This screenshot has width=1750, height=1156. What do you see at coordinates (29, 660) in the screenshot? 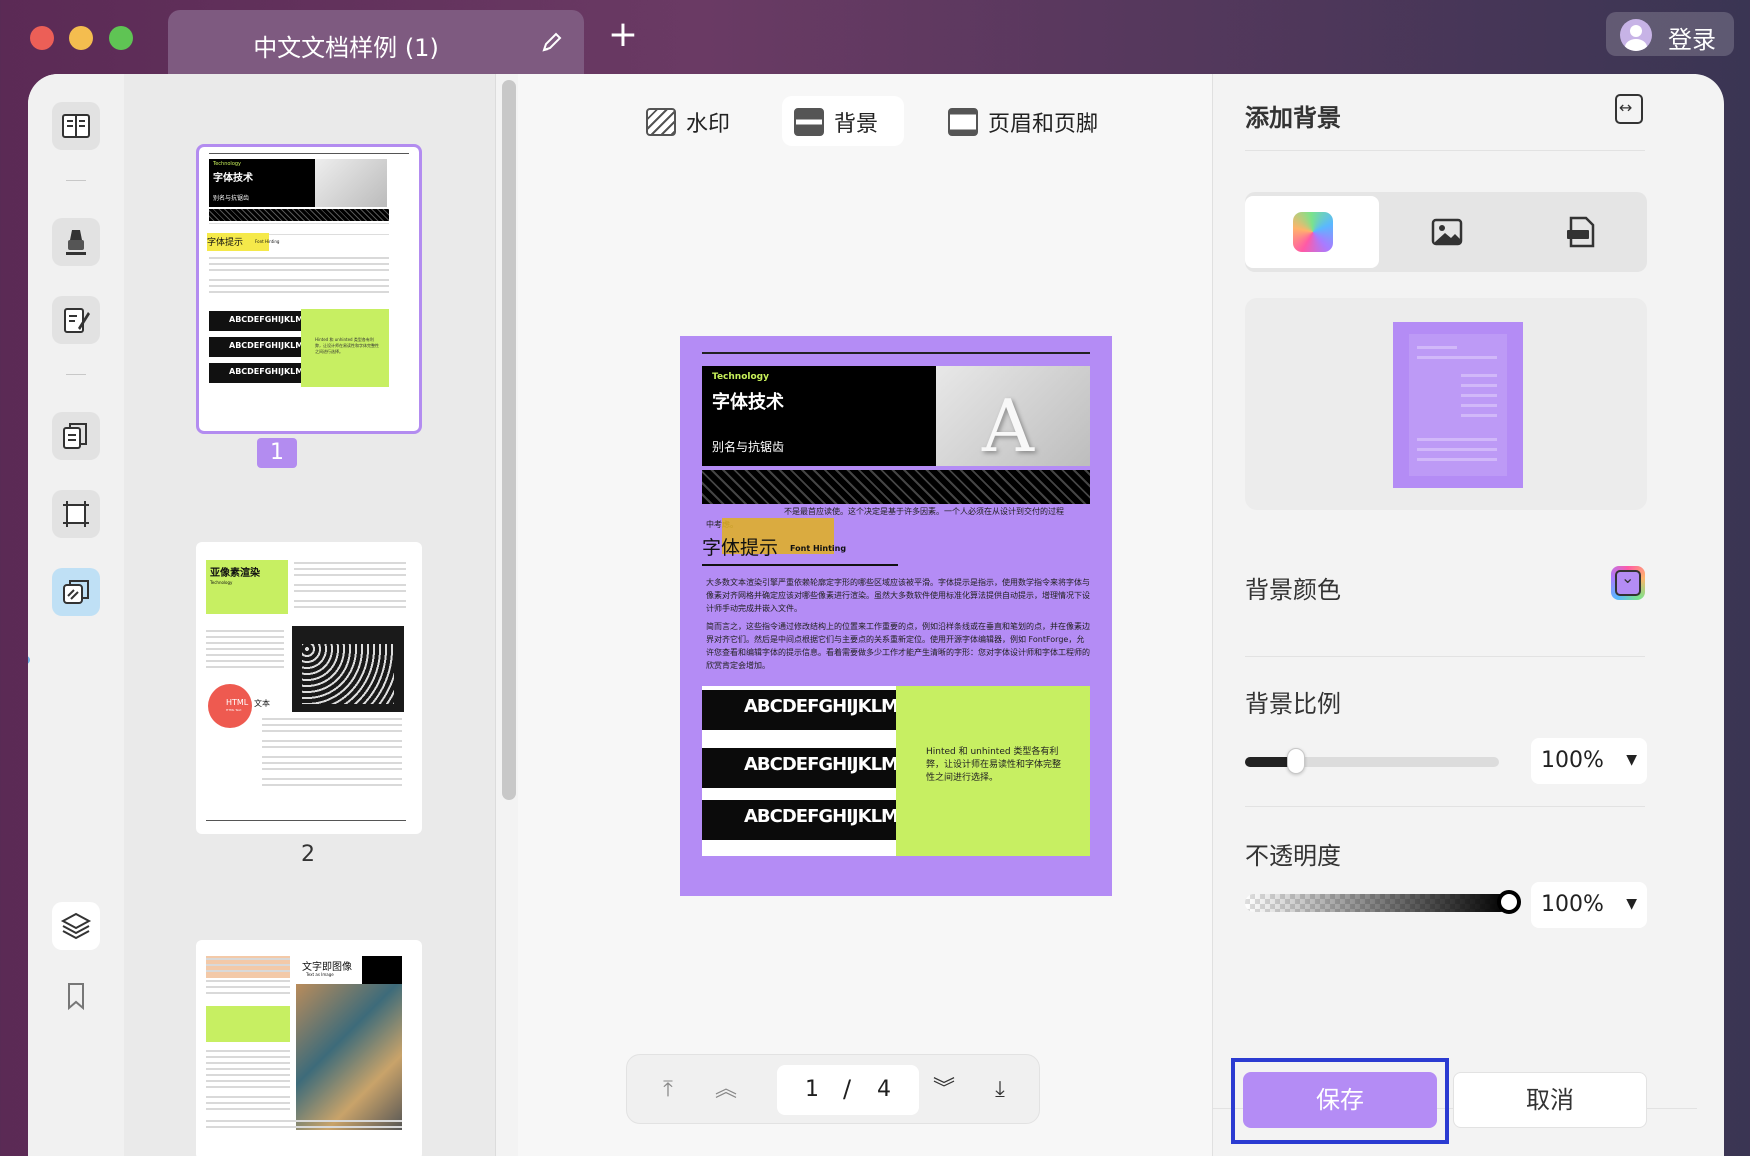
I see `active-indicator` at bounding box center [29, 660].